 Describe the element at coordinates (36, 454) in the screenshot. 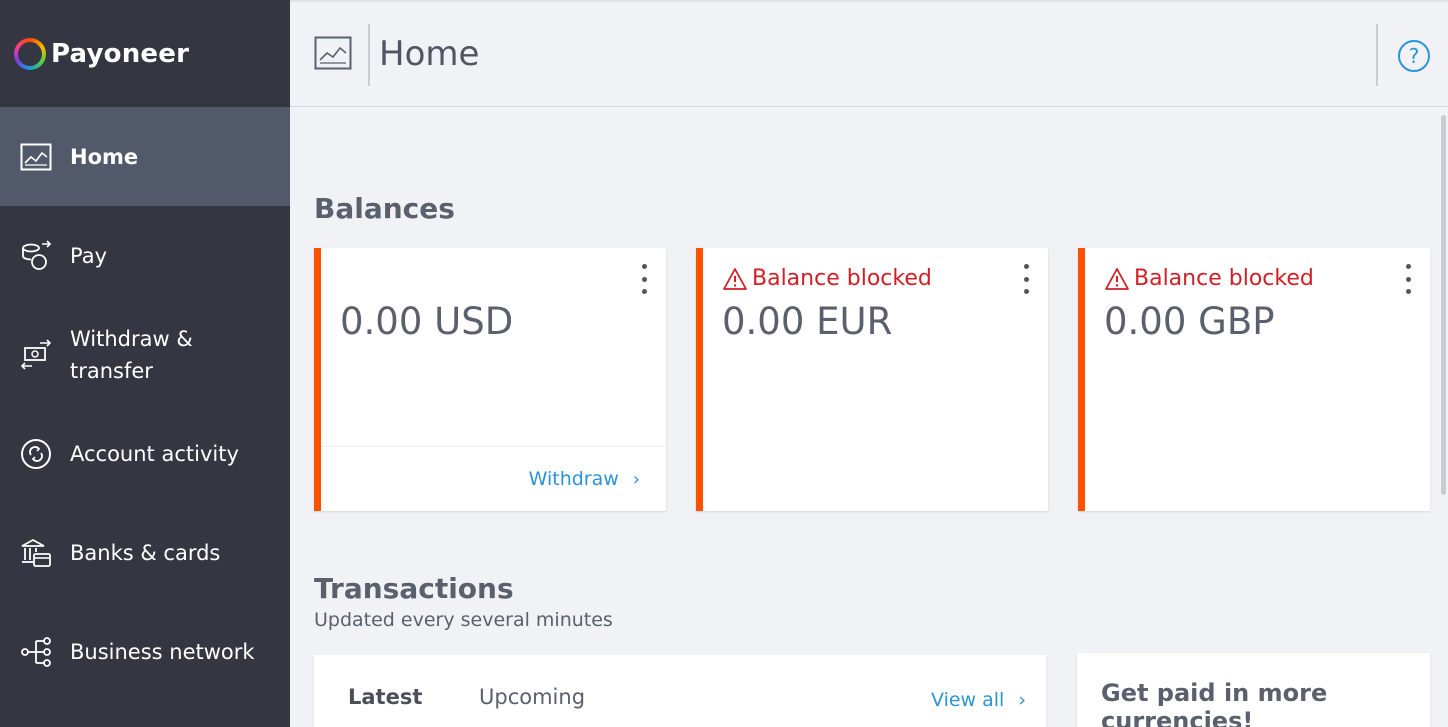

I see `account-activity-icon` at that location.